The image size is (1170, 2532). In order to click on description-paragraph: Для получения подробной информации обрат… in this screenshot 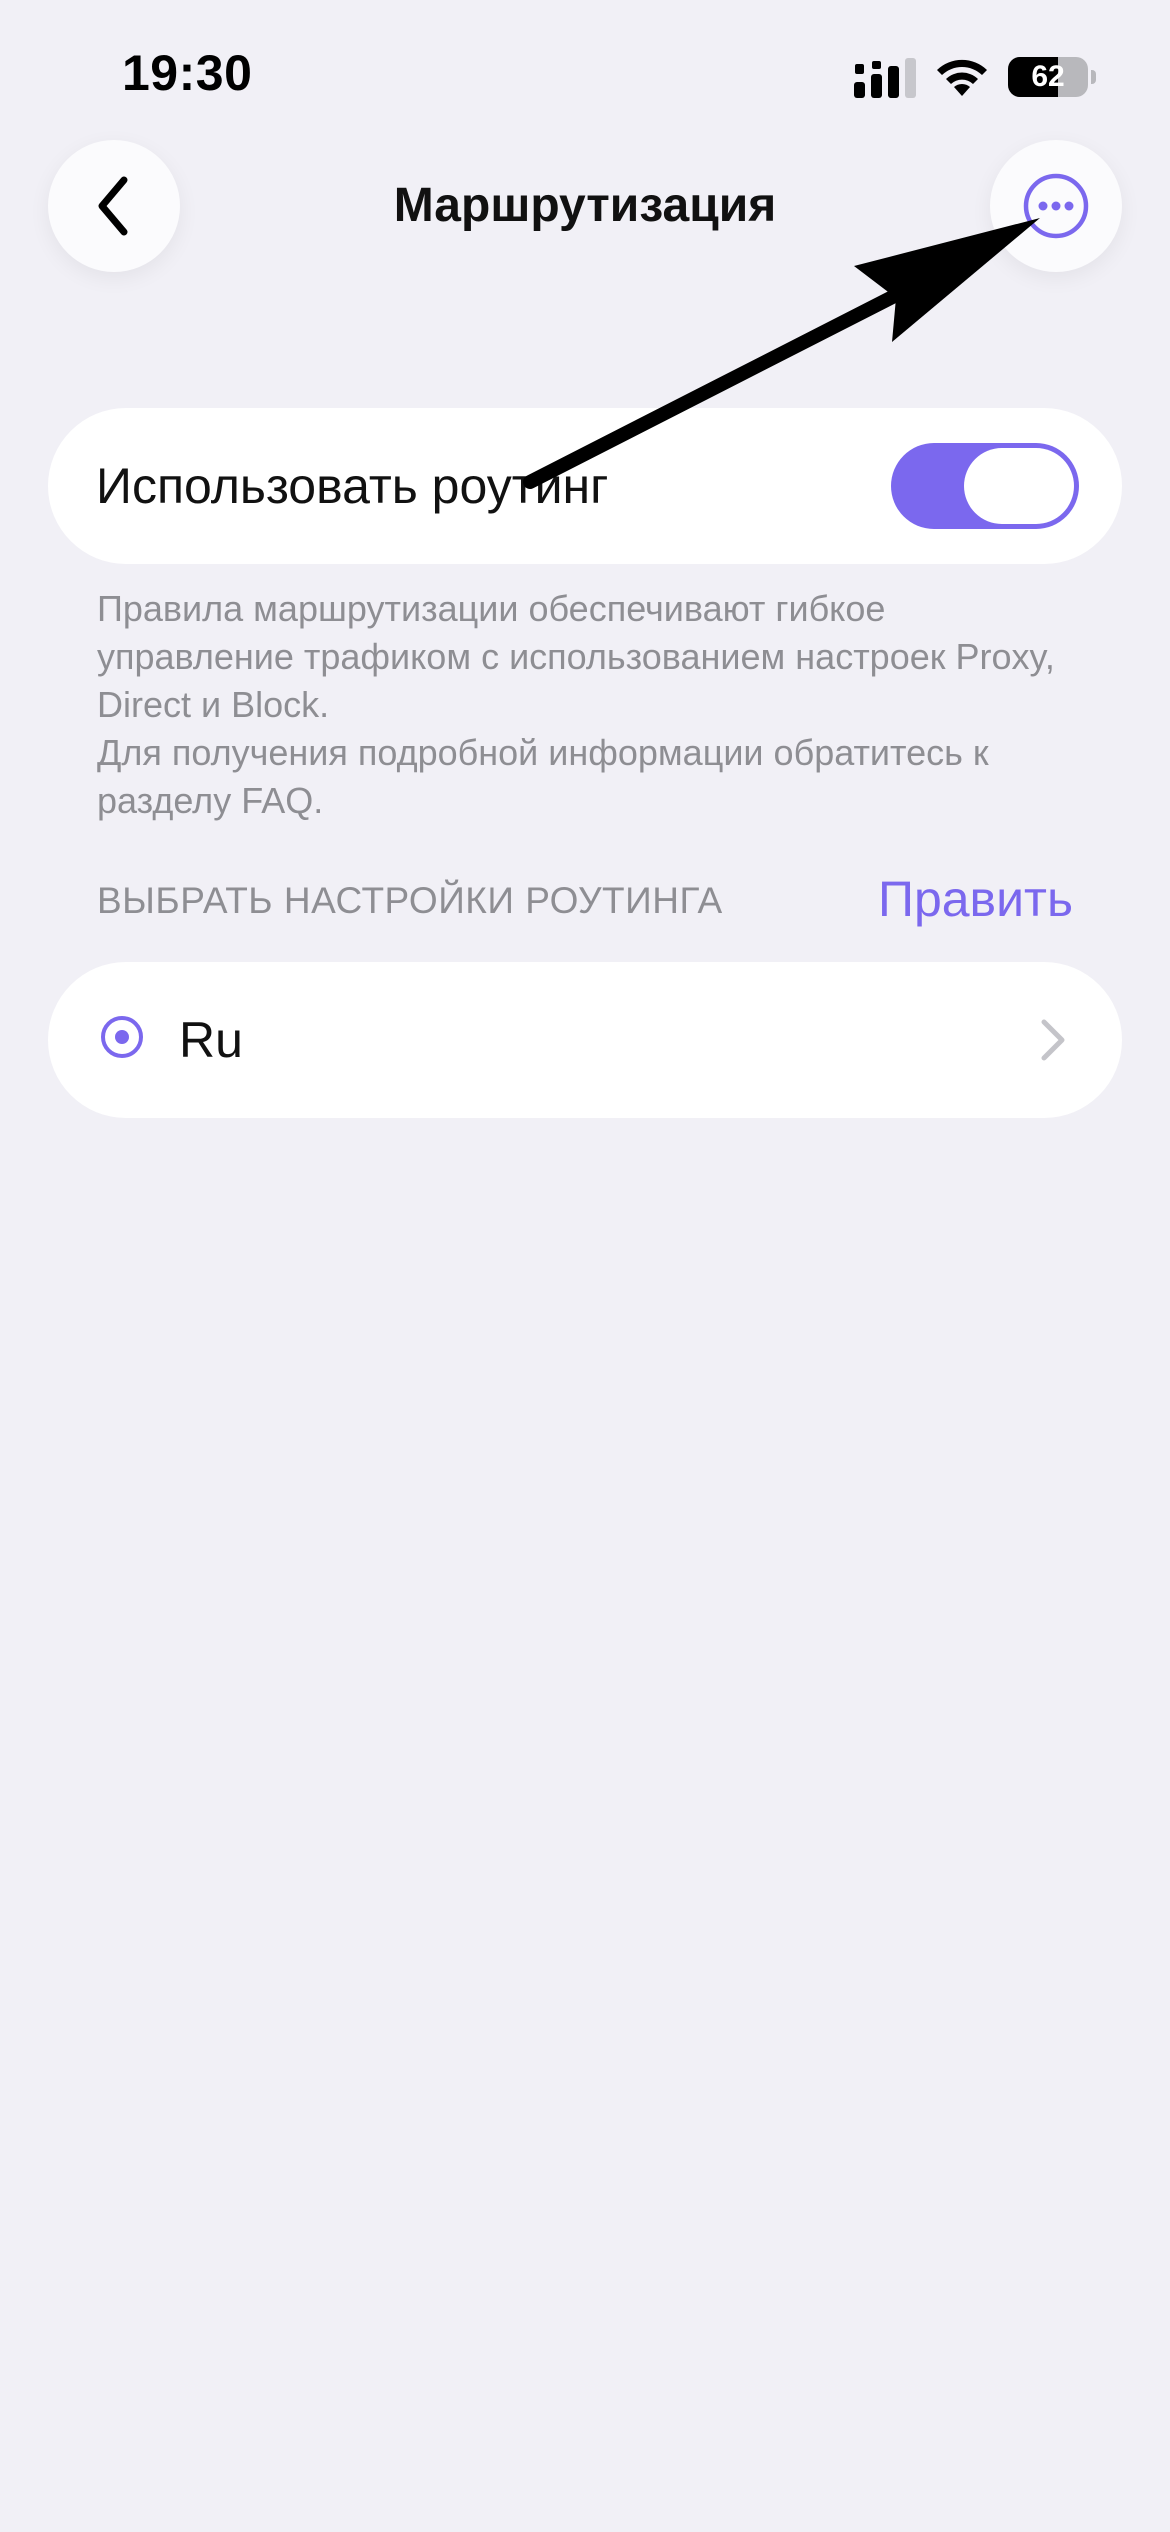, I will do `click(543, 776)`.